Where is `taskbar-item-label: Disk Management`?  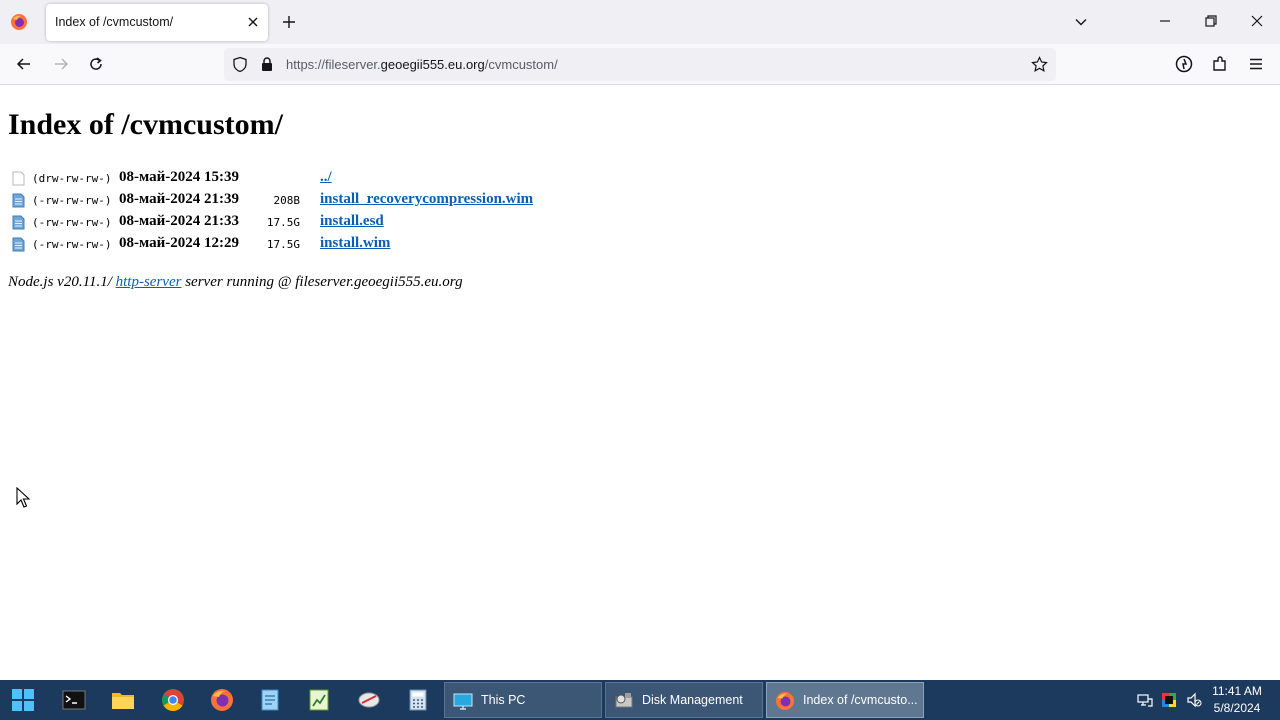
taskbar-item-label: Disk Management is located at coordinates (692, 700).